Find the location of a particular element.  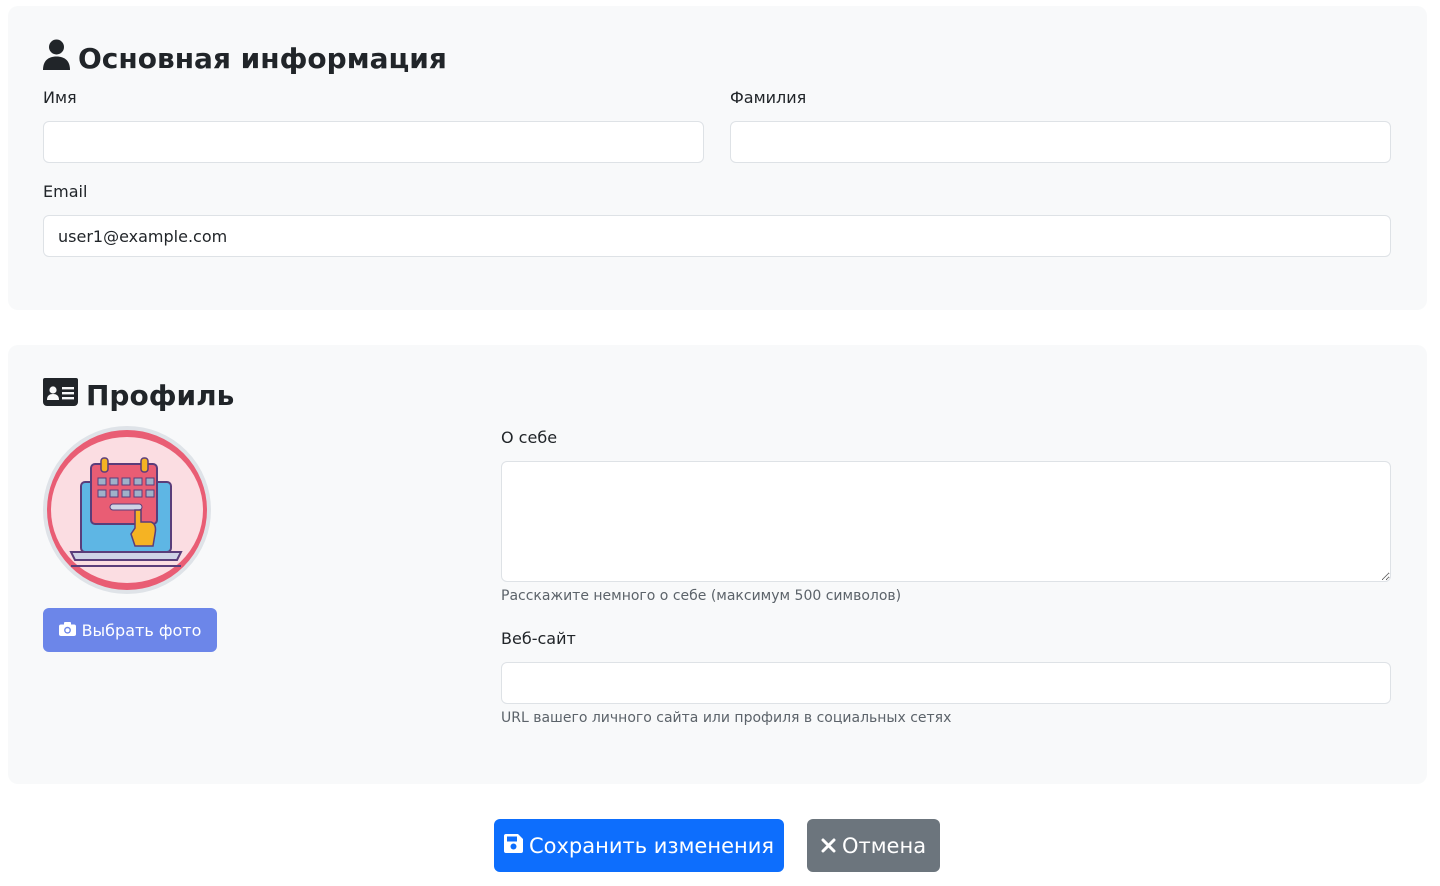

choose-photo-button: Выбрать фото is located at coordinates (130, 630).